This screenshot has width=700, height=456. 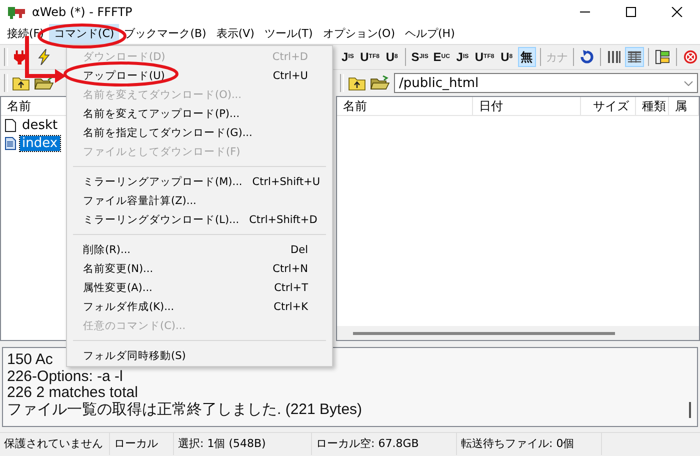 I want to click on menu-option: 削除(R)... Del, so click(x=199, y=249).